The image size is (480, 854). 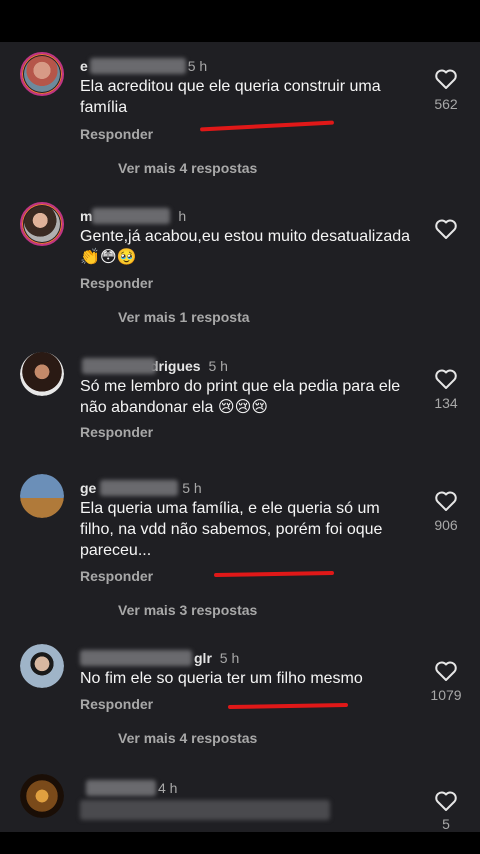 I want to click on like-count: 1079, so click(x=446, y=695).